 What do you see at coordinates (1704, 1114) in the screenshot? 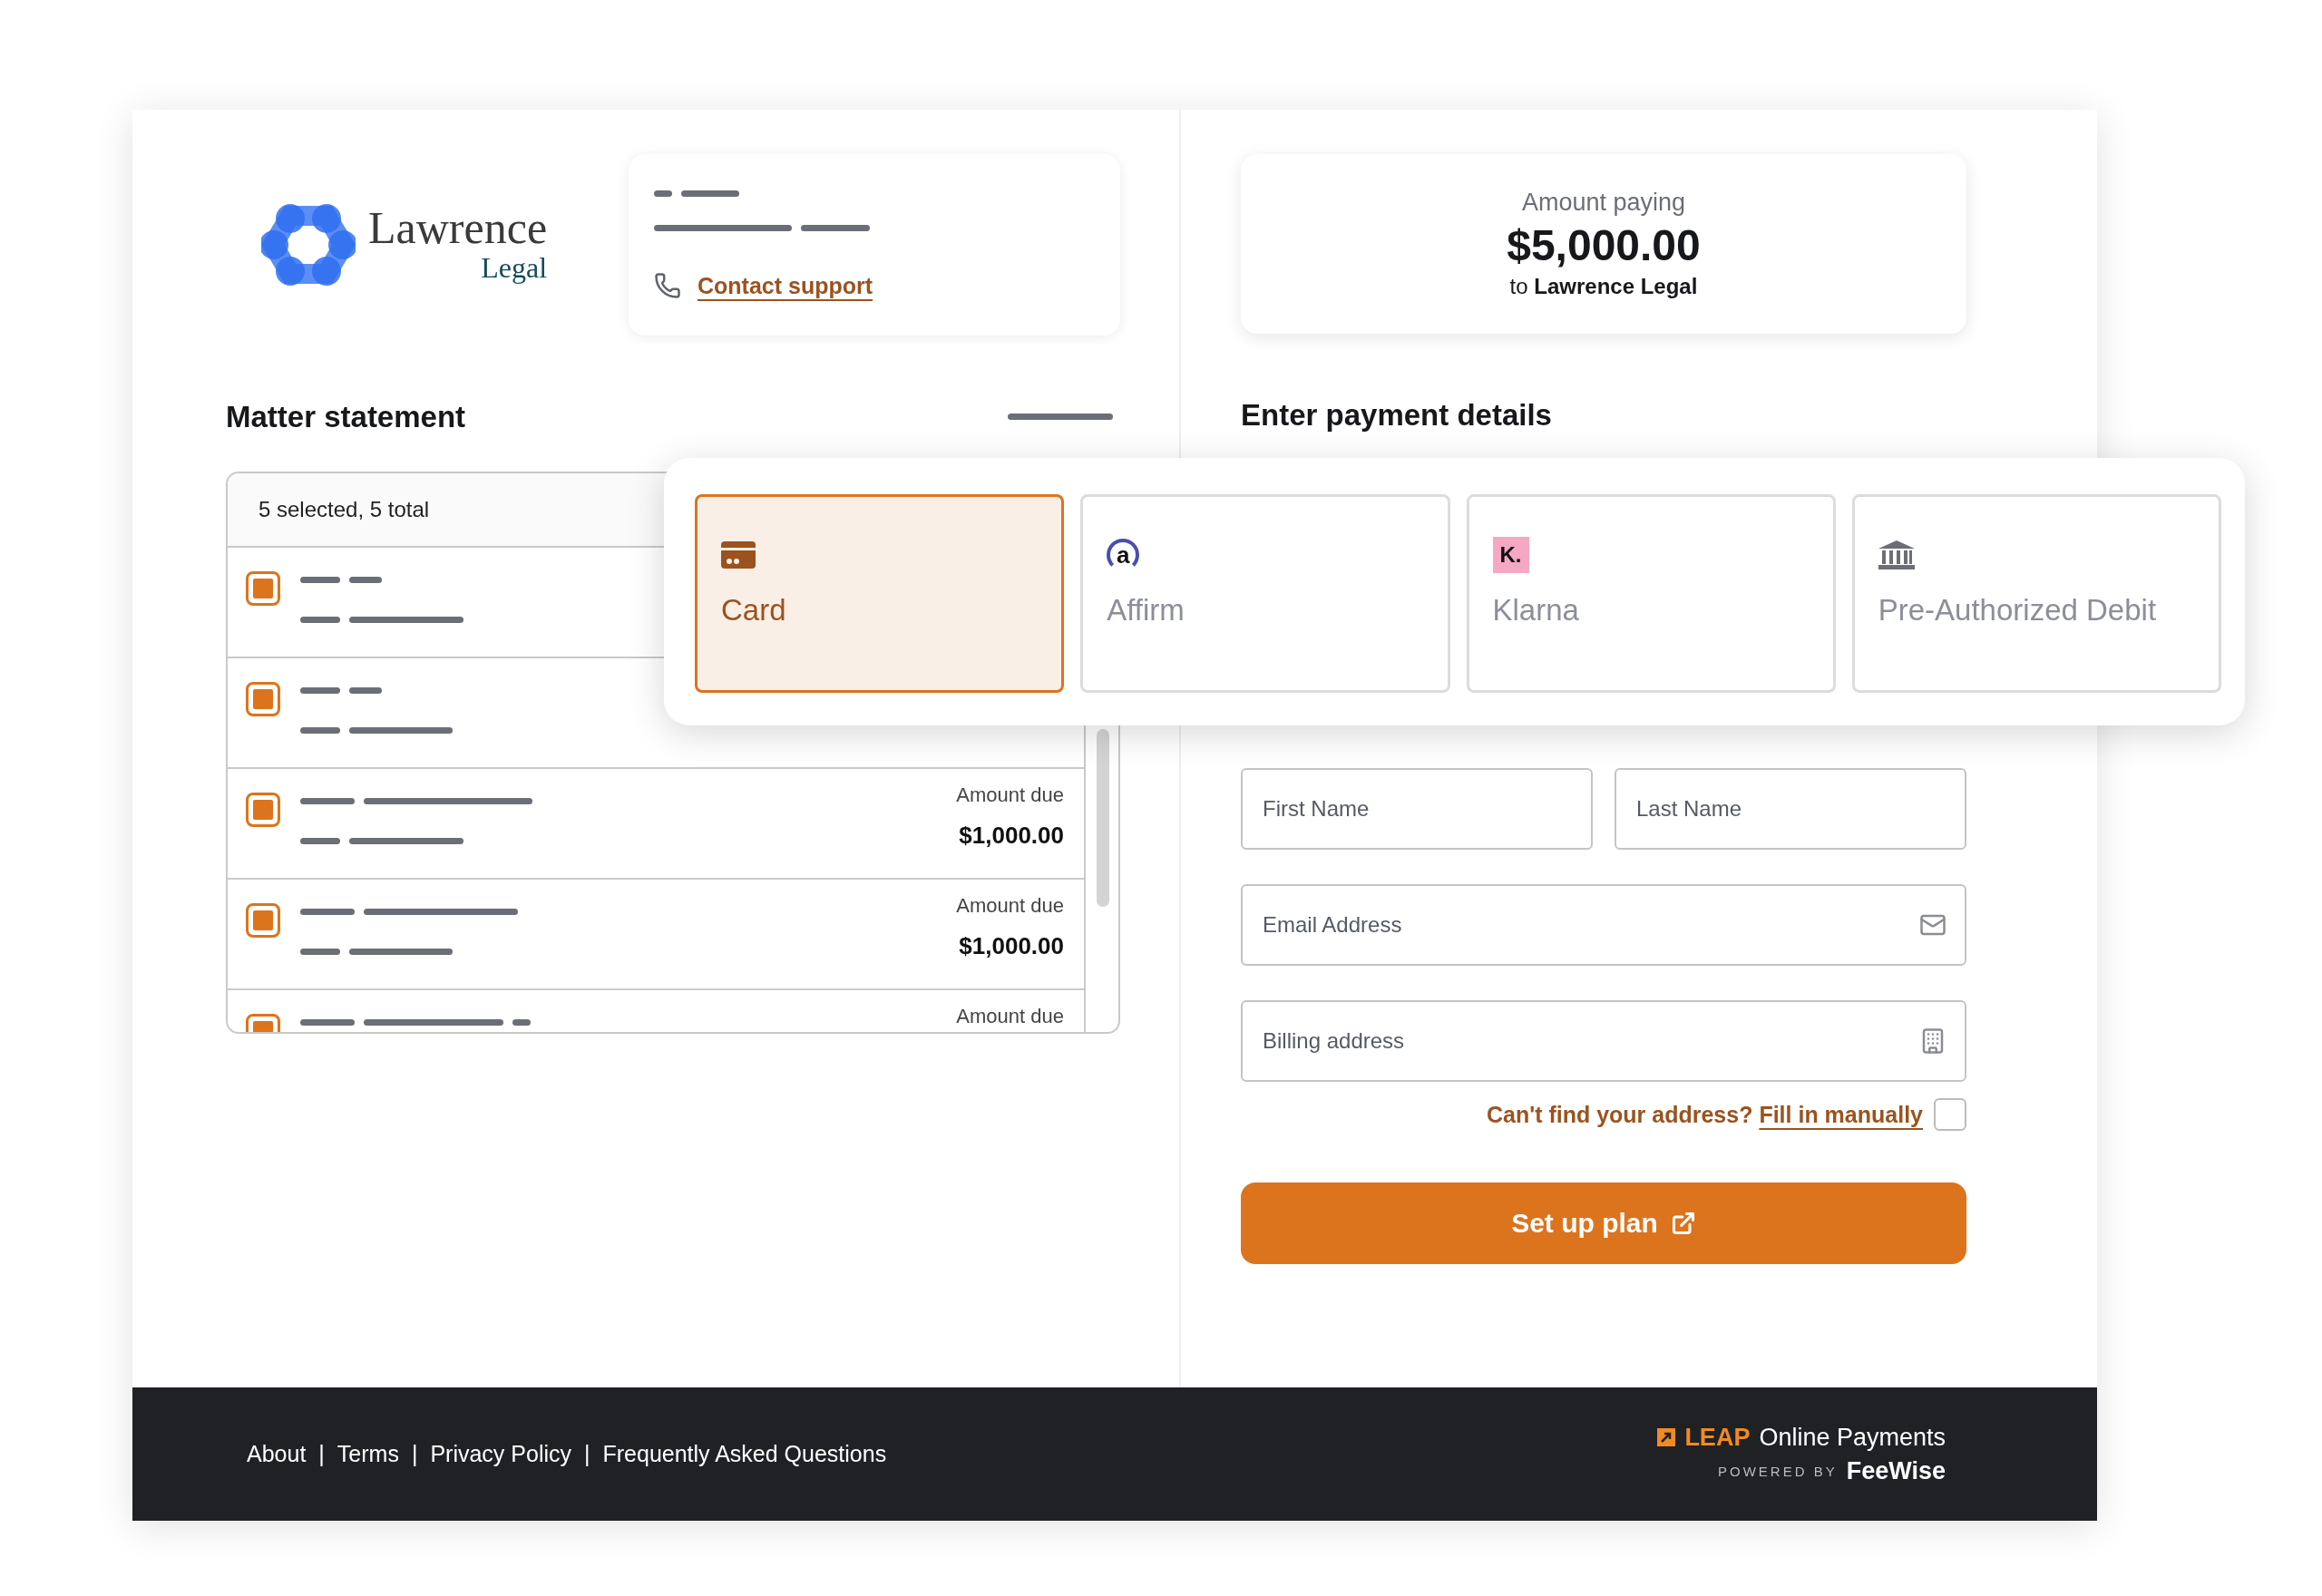
I see `manual-address-prompt: Can't find your address? Fill in manually` at bounding box center [1704, 1114].